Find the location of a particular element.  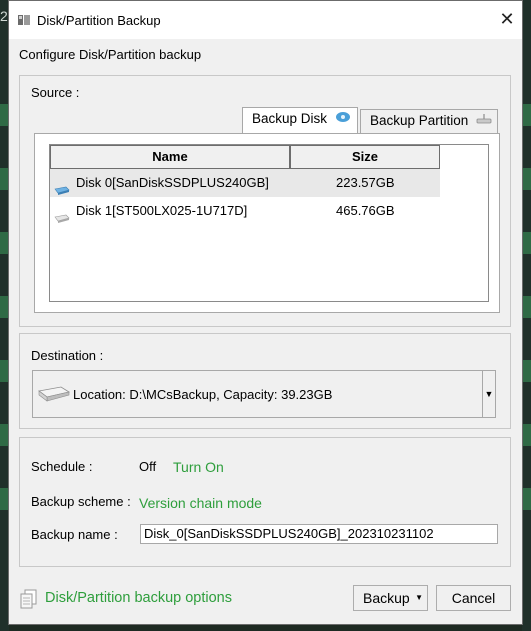

disk-name: Disk 0[SanDiskSSDPLUS240GB] is located at coordinates (172, 182).